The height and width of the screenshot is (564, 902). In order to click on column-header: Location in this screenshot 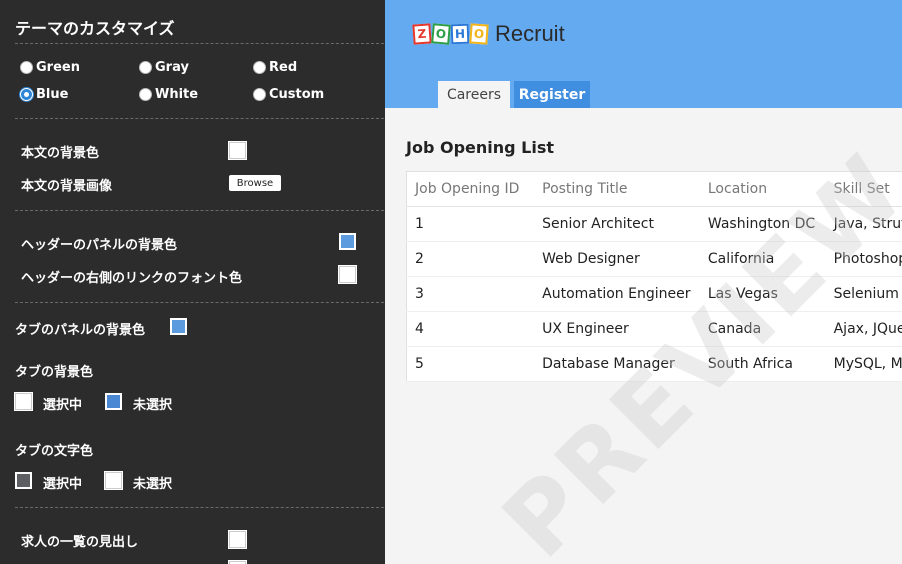, I will do `click(762, 189)`.